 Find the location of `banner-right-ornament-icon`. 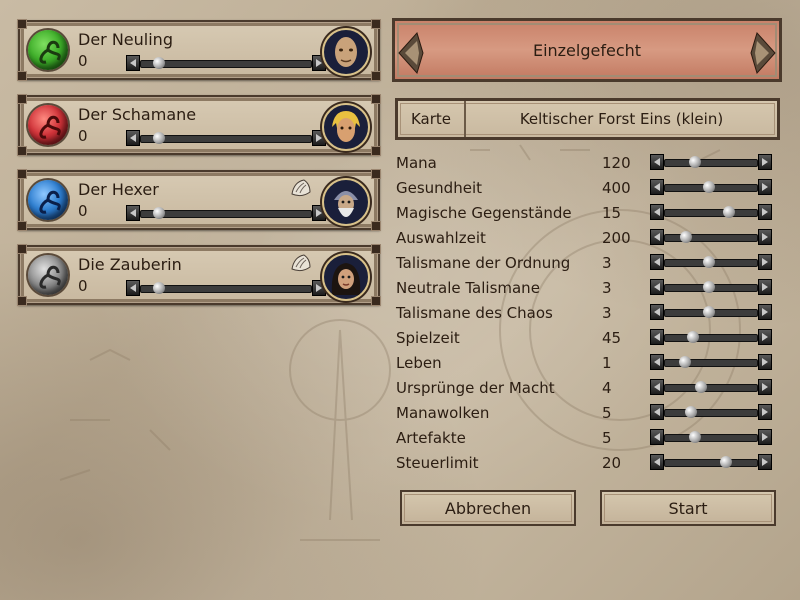

banner-right-ornament-icon is located at coordinates (763, 53).